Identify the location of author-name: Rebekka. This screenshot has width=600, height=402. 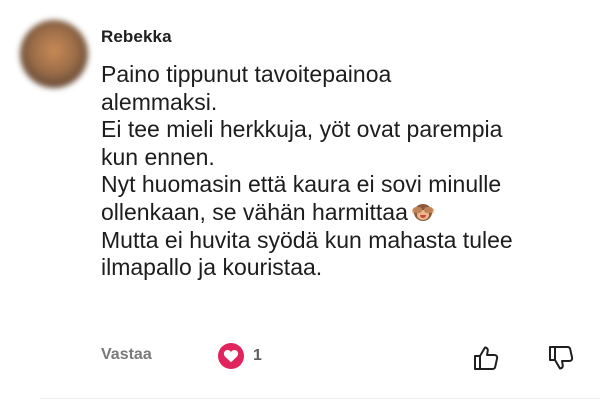
(136, 37).